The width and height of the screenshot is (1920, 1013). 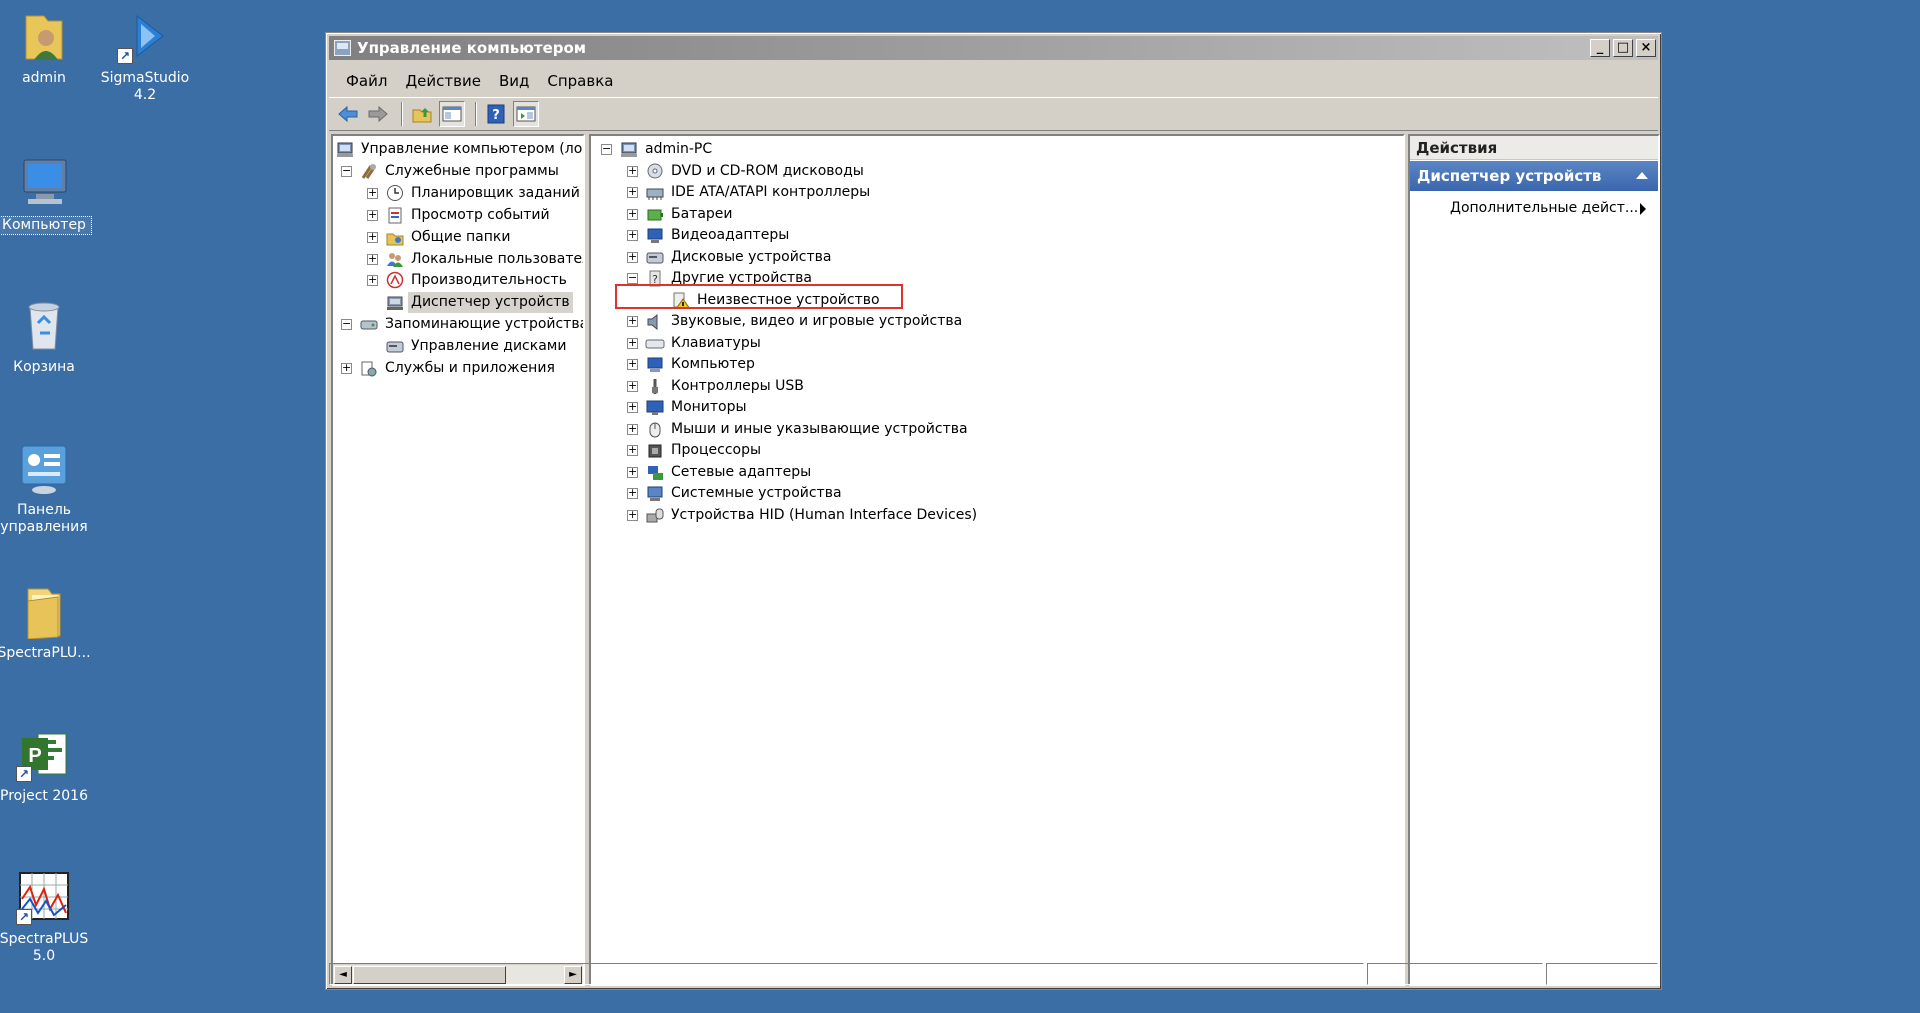 I want to click on help-icon: ?, so click(x=496, y=114).